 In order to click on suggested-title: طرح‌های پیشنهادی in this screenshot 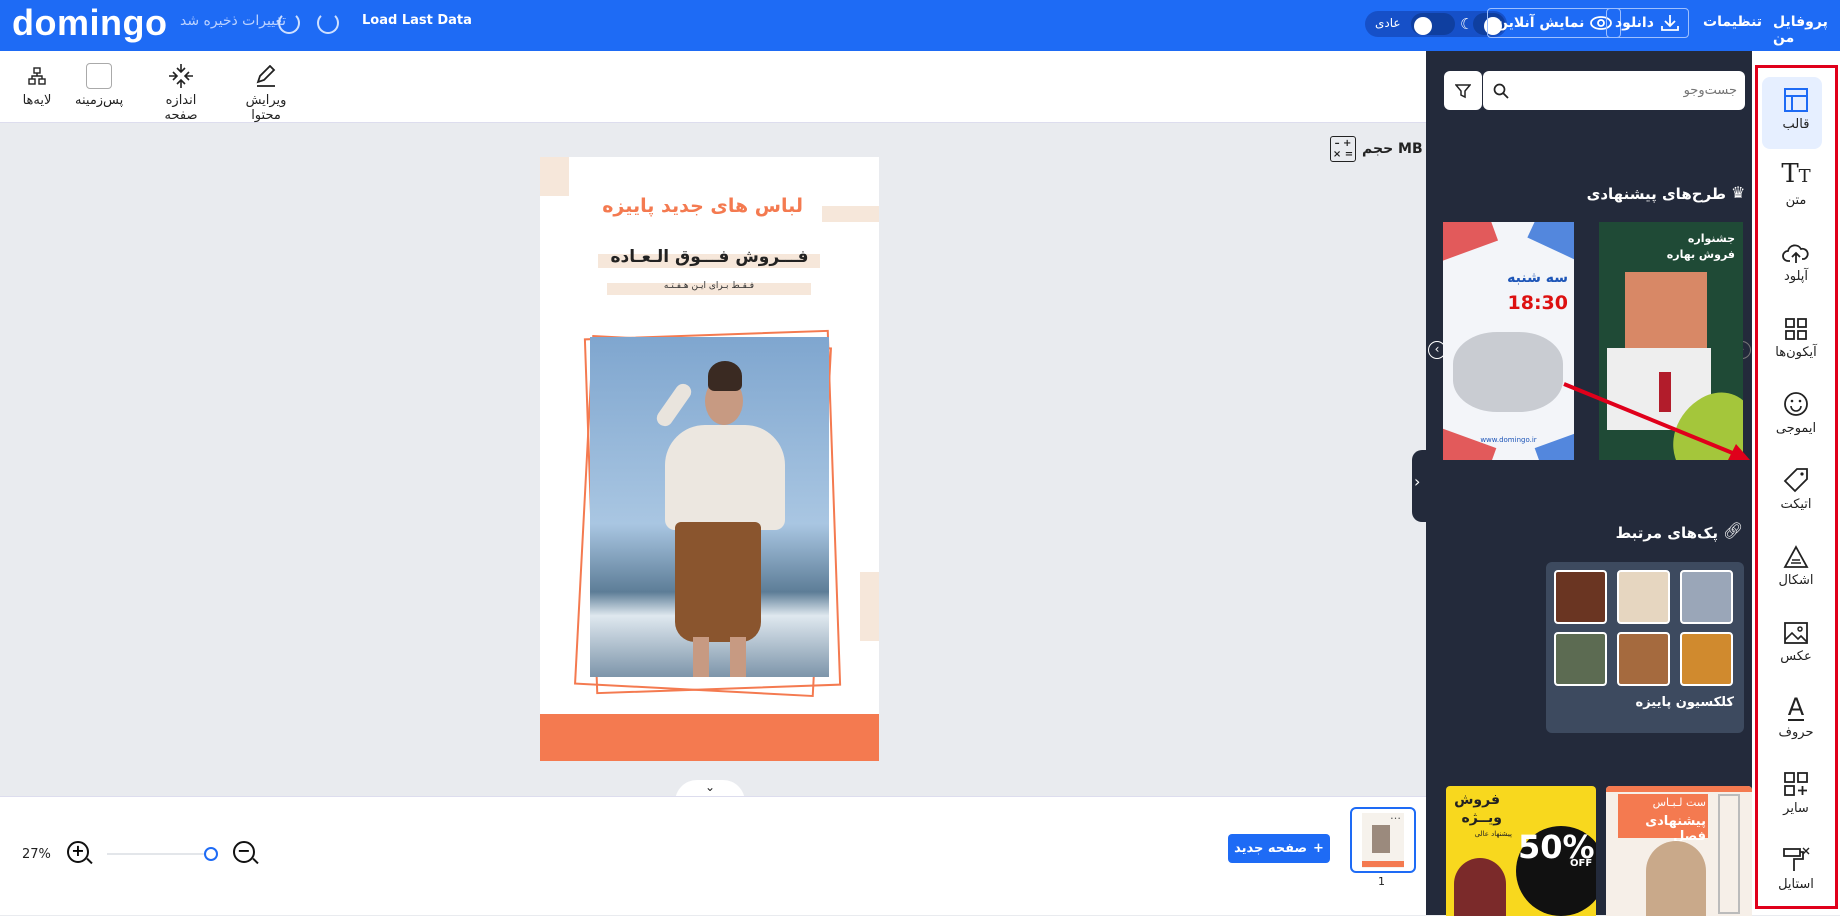, I will do `click(1656, 194)`.